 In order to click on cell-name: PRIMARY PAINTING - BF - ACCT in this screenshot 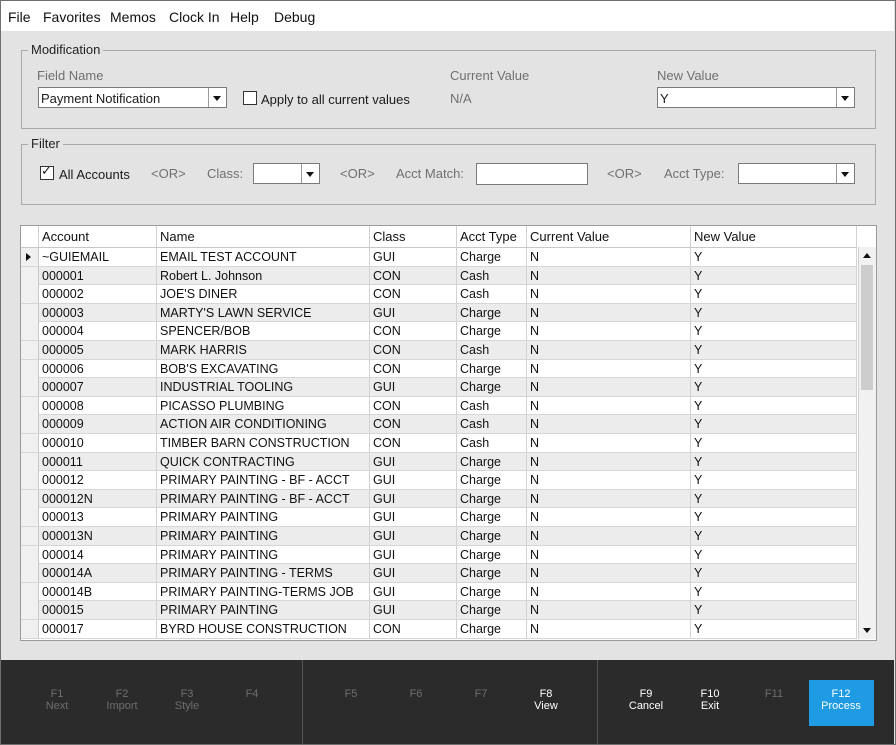, I will do `click(263, 498)`.